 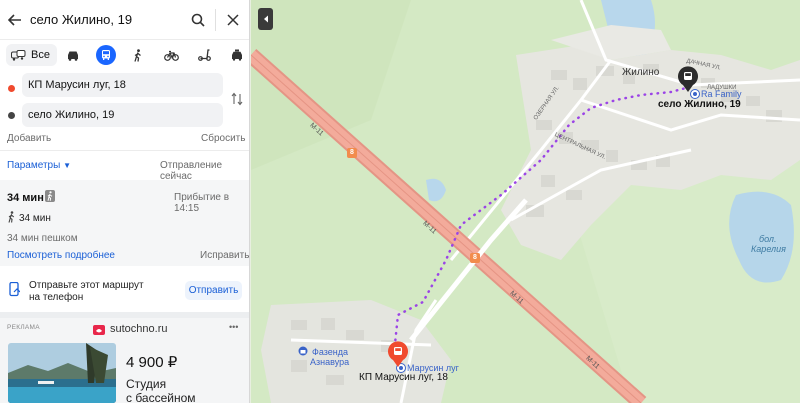 I want to click on map-label-lake-1: бол., so click(x=768, y=239).